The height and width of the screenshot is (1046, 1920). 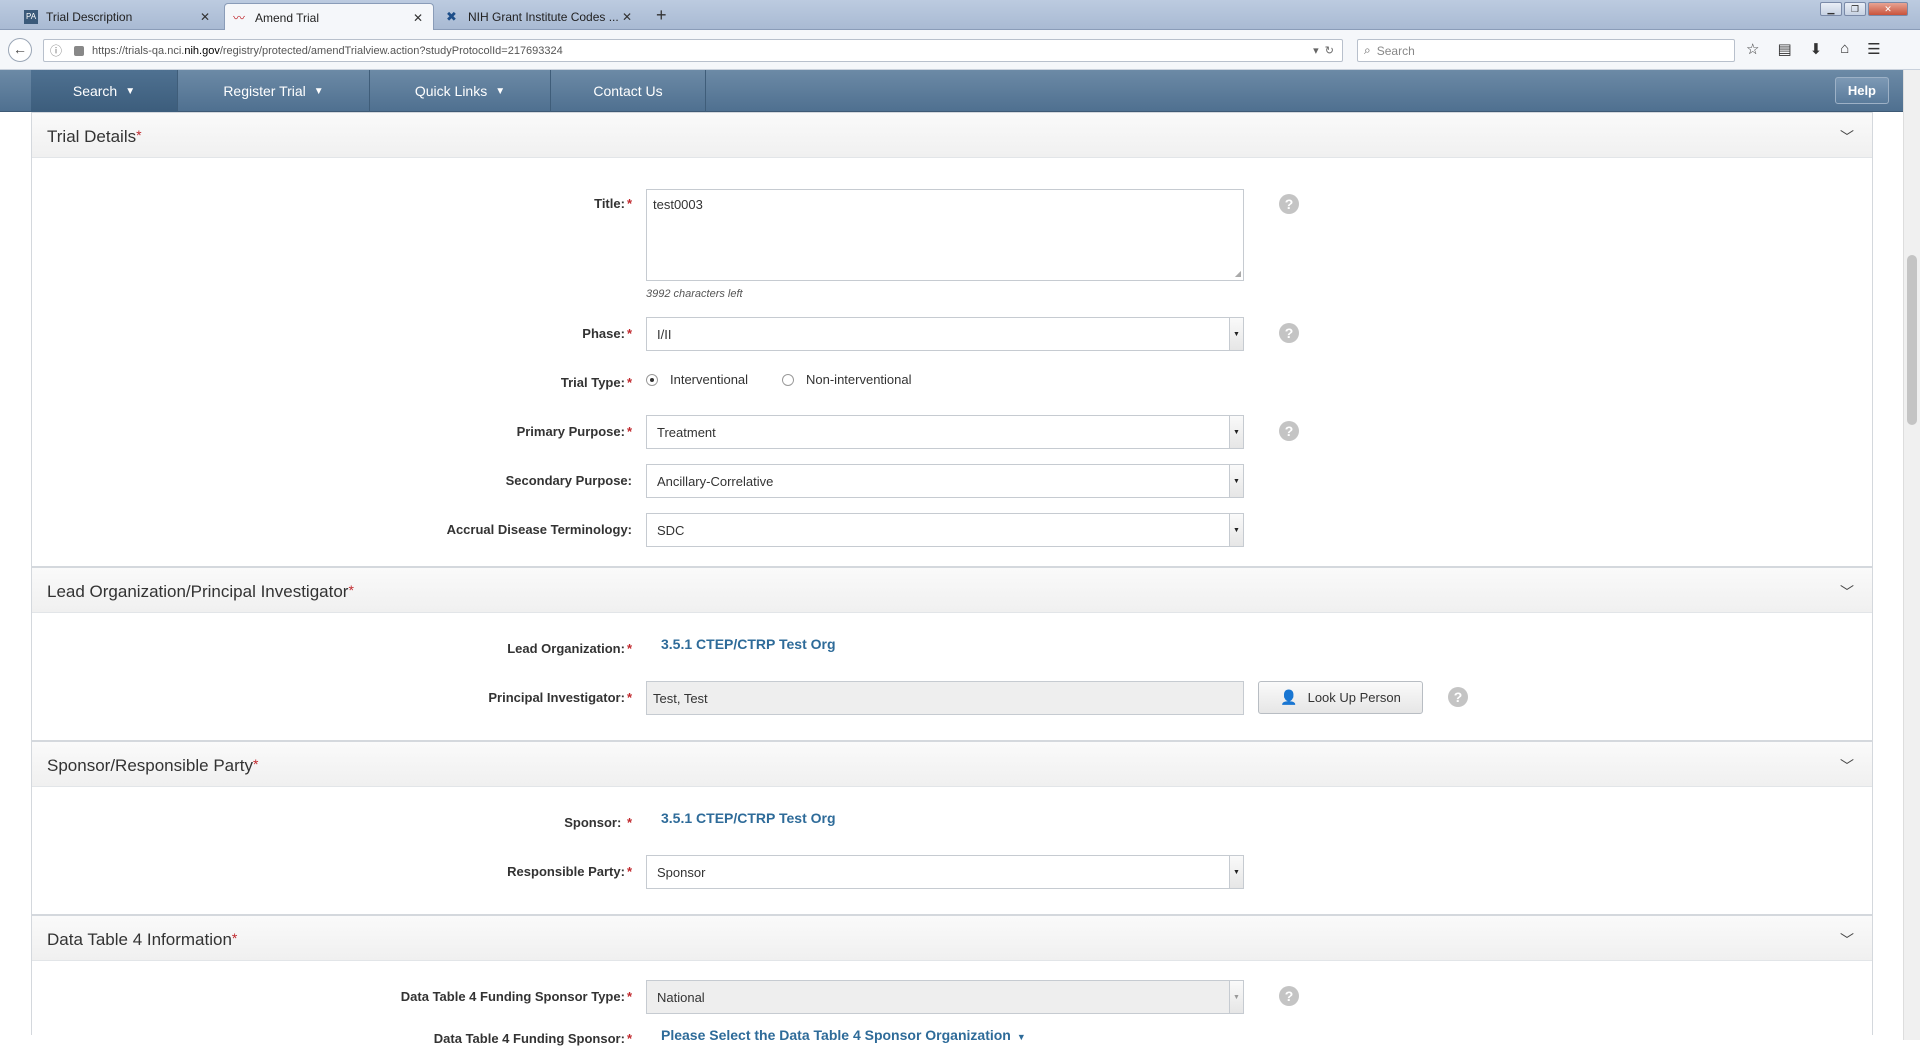 What do you see at coordinates (1323, 50) in the screenshot?
I see `reload-icon: ▾ ↻` at bounding box center [1323, 50].